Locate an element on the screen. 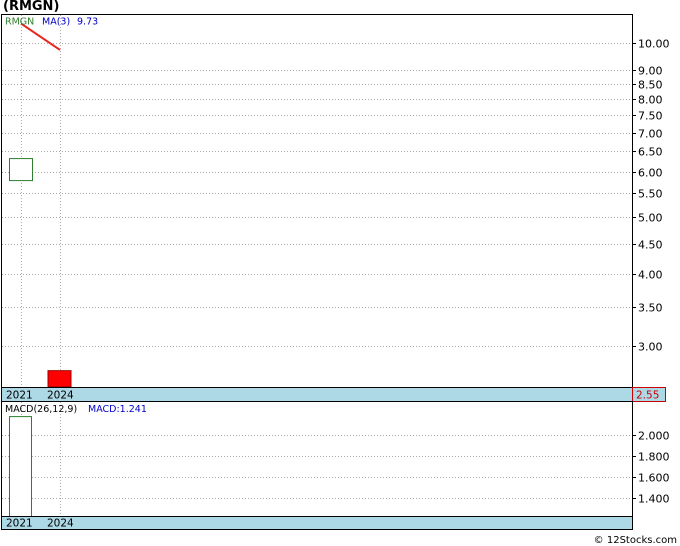 This screenshot has height=546, width=680. price-x-label-2021: 2021 is located at coordinates (19, 396).